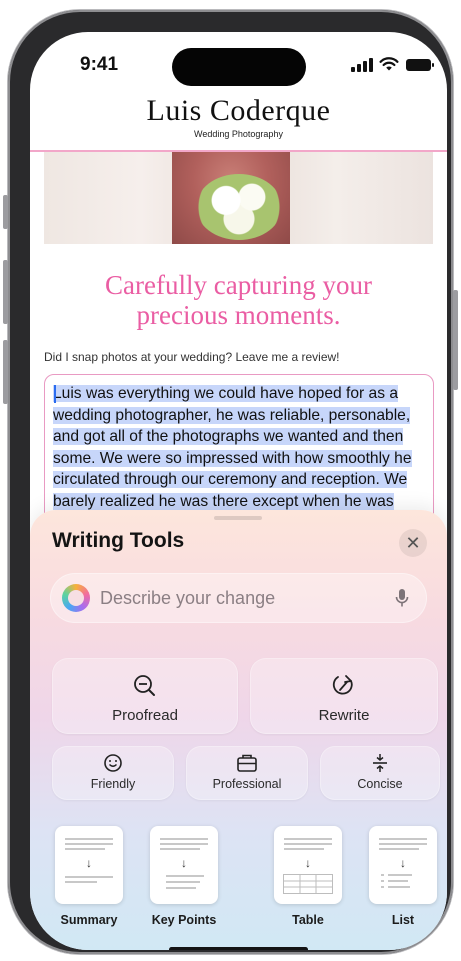 Image resolution: width=461 pixels, height=961 pixels. I want to click on site-tagline: Wedding Photography, so click(238, 134).